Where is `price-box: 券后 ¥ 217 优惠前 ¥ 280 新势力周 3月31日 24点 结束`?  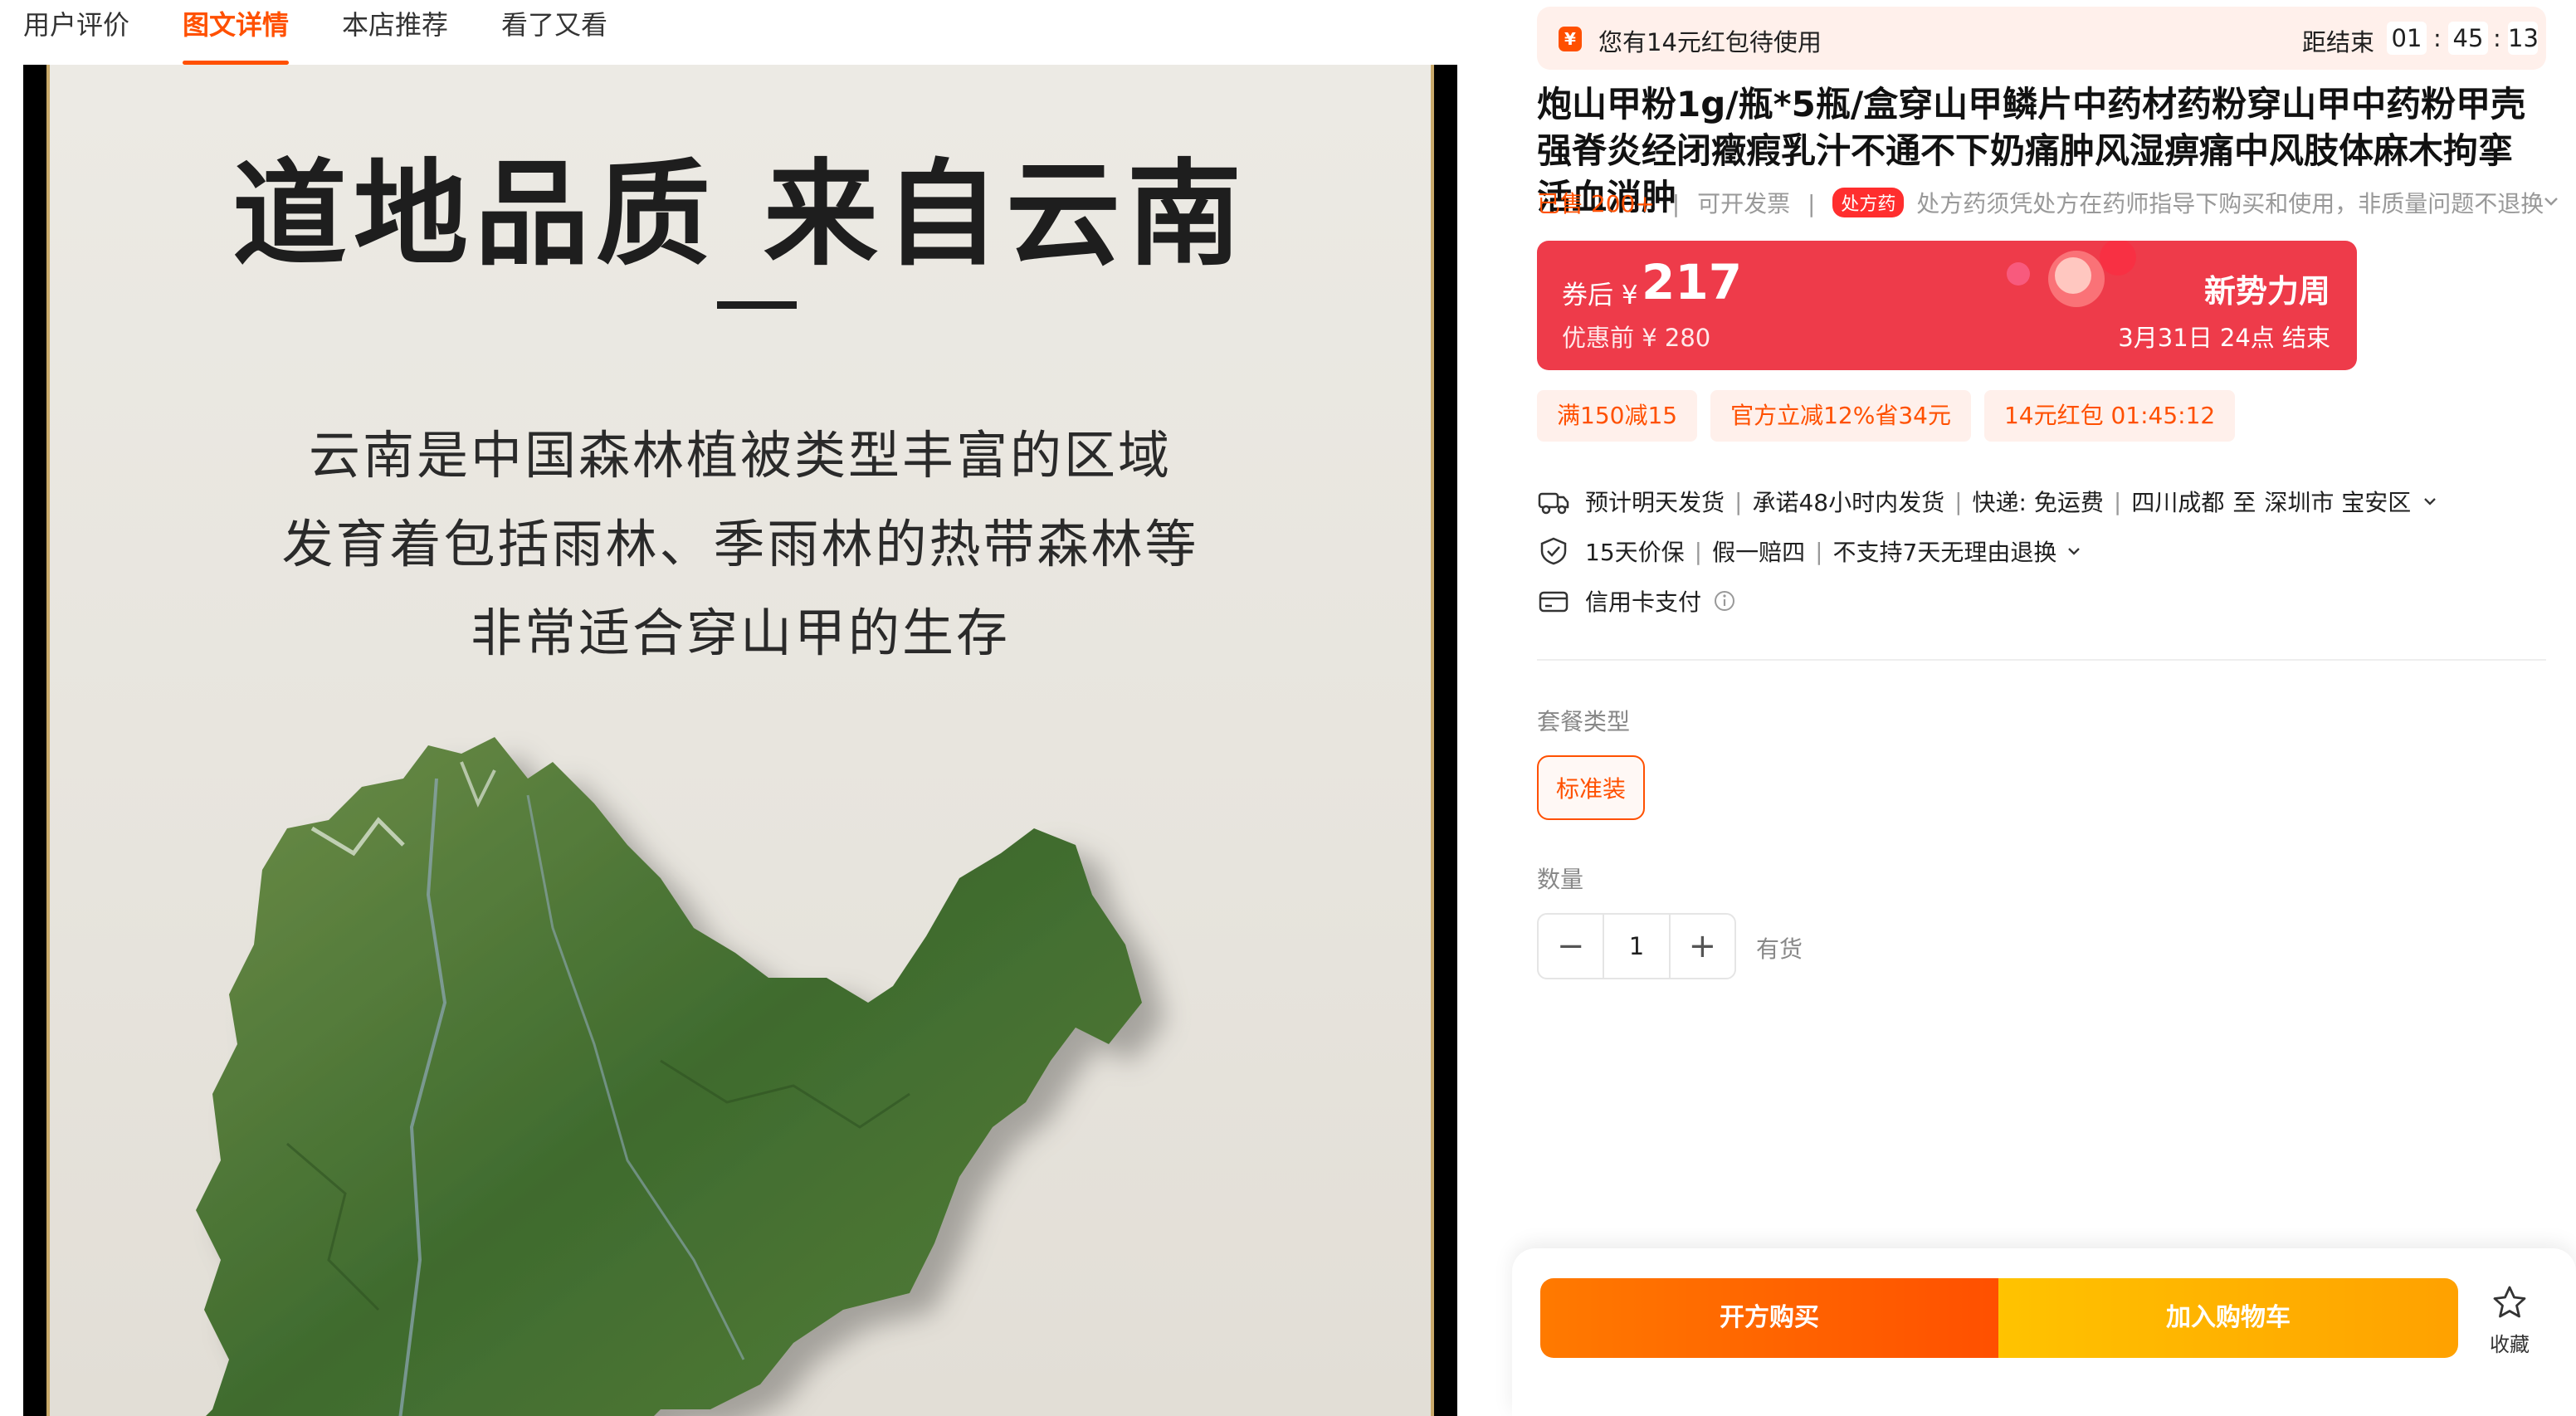 price-box: 券后 ¥ 217 优惠前 ¥ 280 新势力周 3月31日 24点 结束 is located at coordinates (1947, 305).